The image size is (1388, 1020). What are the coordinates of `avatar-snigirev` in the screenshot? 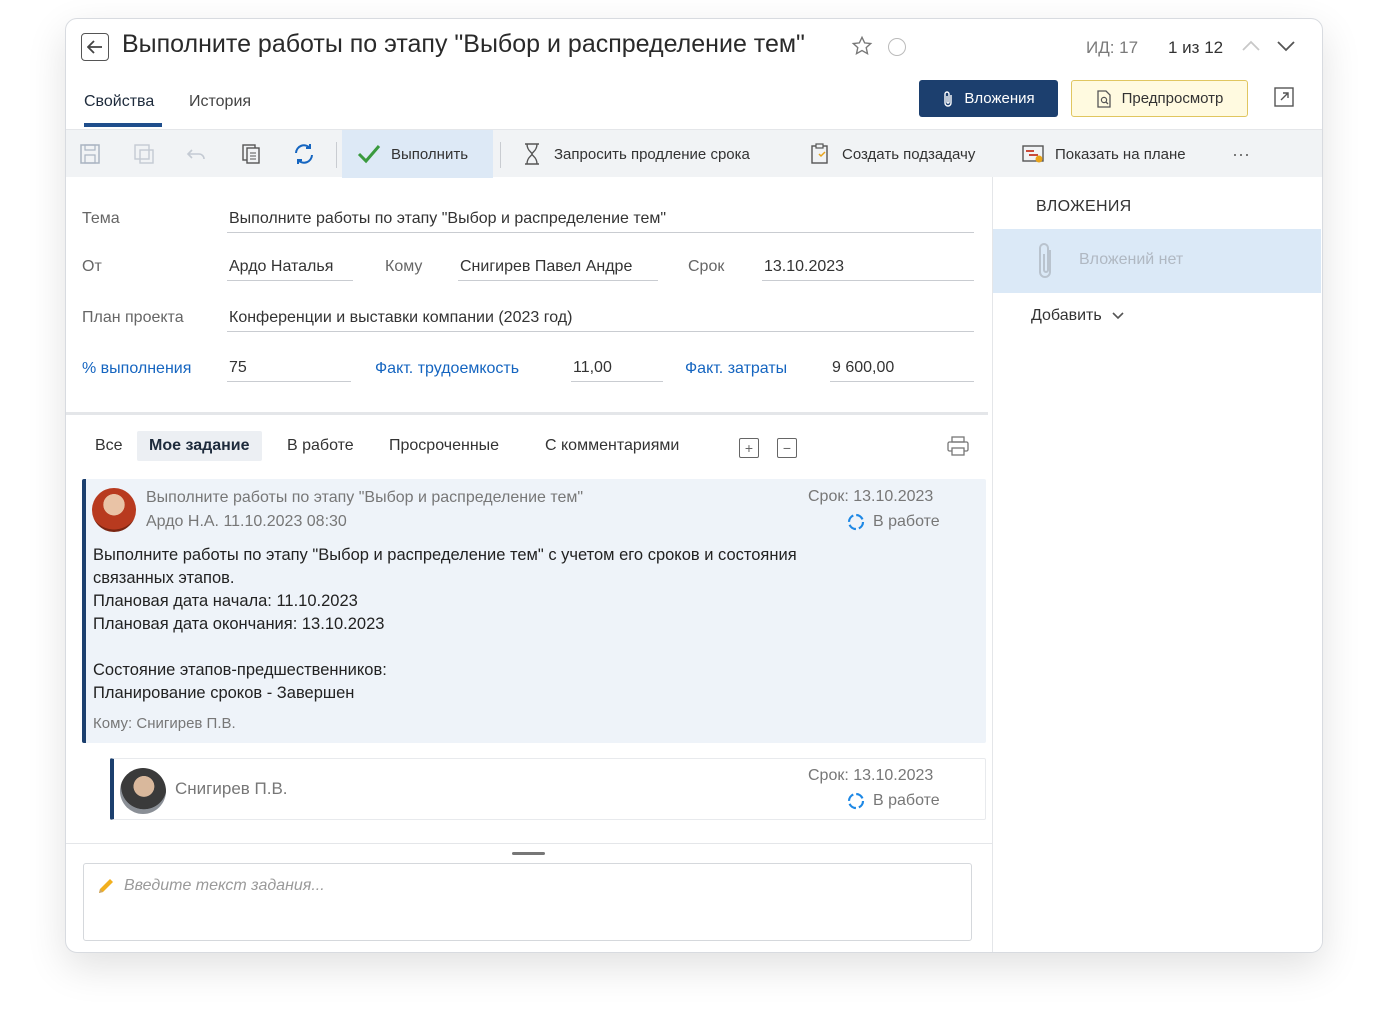 It's located at (143, 791).